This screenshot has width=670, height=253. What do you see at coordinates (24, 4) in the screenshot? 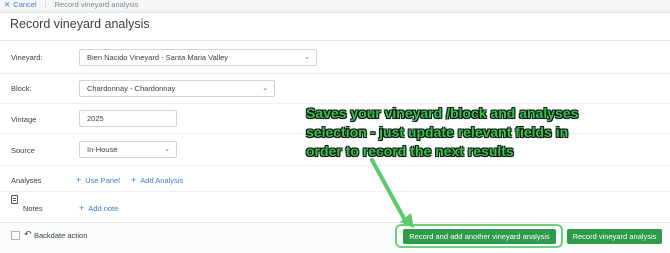
I see `cancel-link: Cancel` at bounding box center [24, 4].